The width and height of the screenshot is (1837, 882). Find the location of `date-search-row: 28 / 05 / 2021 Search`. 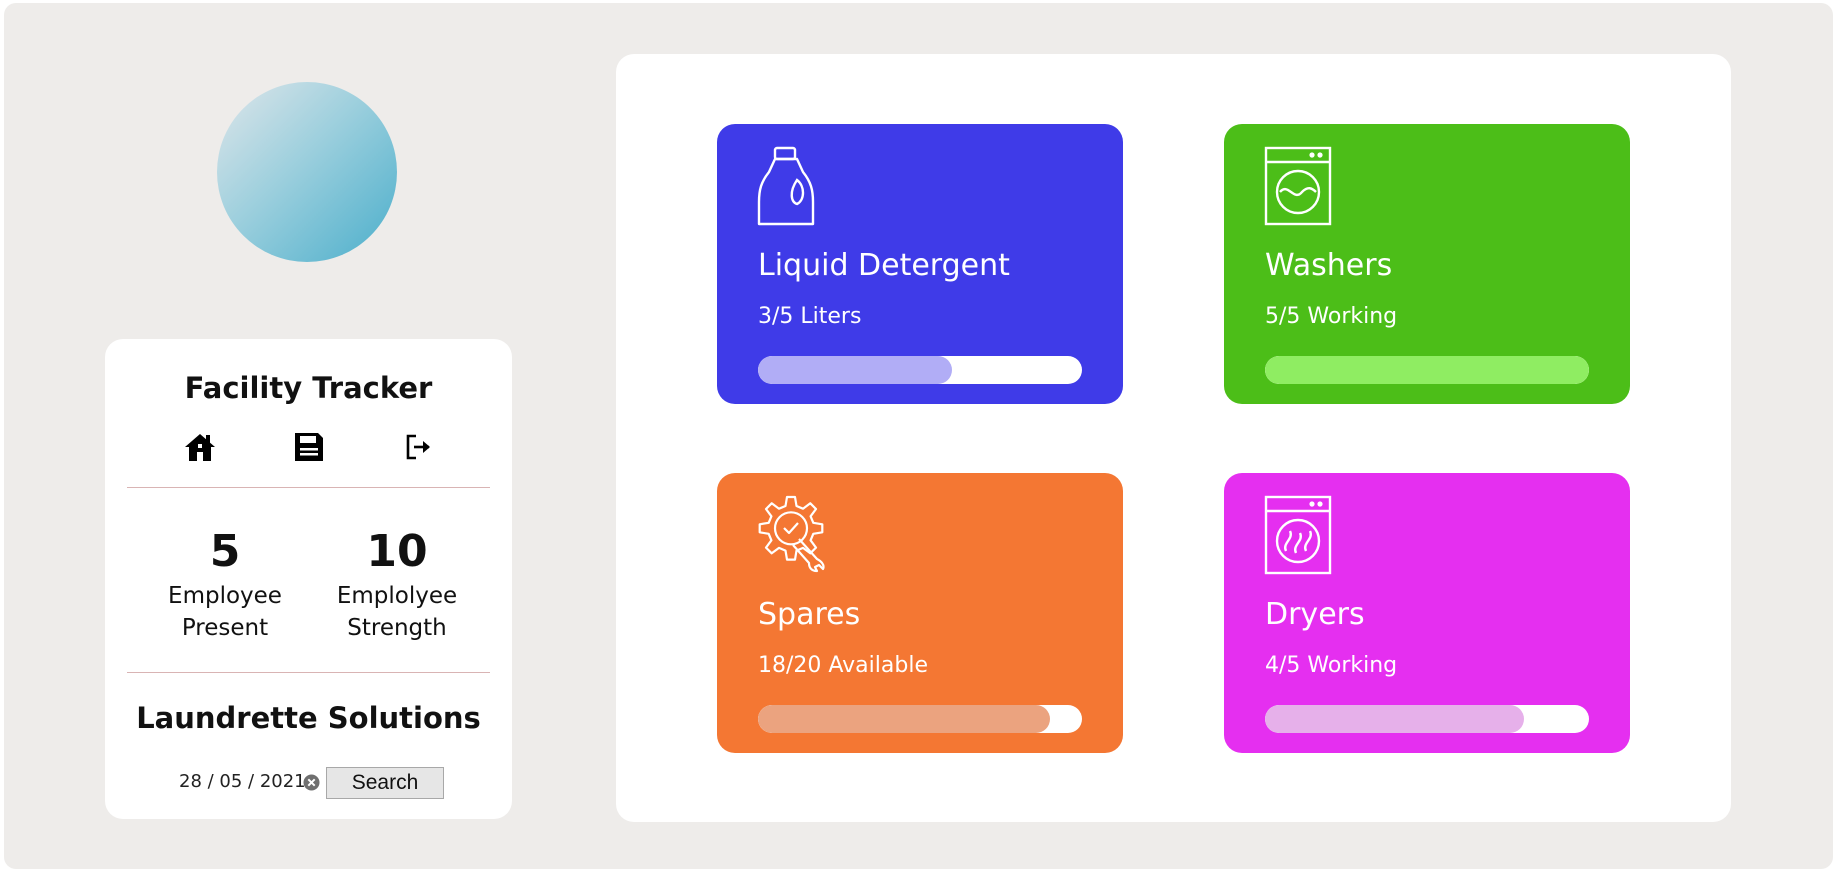

date-search-row: 28 / 05 / 2021 Search is located at coordinates (308, 784).